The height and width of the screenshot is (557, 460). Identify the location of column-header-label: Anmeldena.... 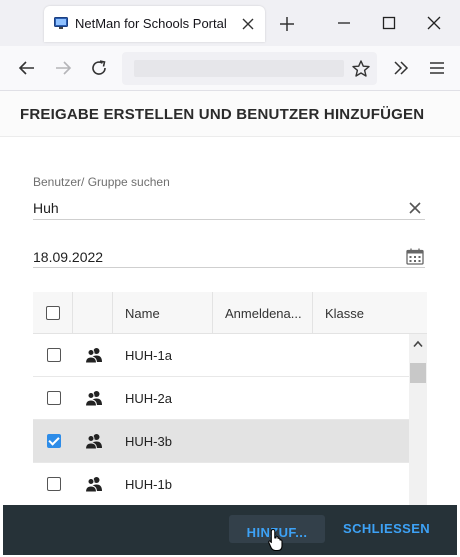
(263, 313).